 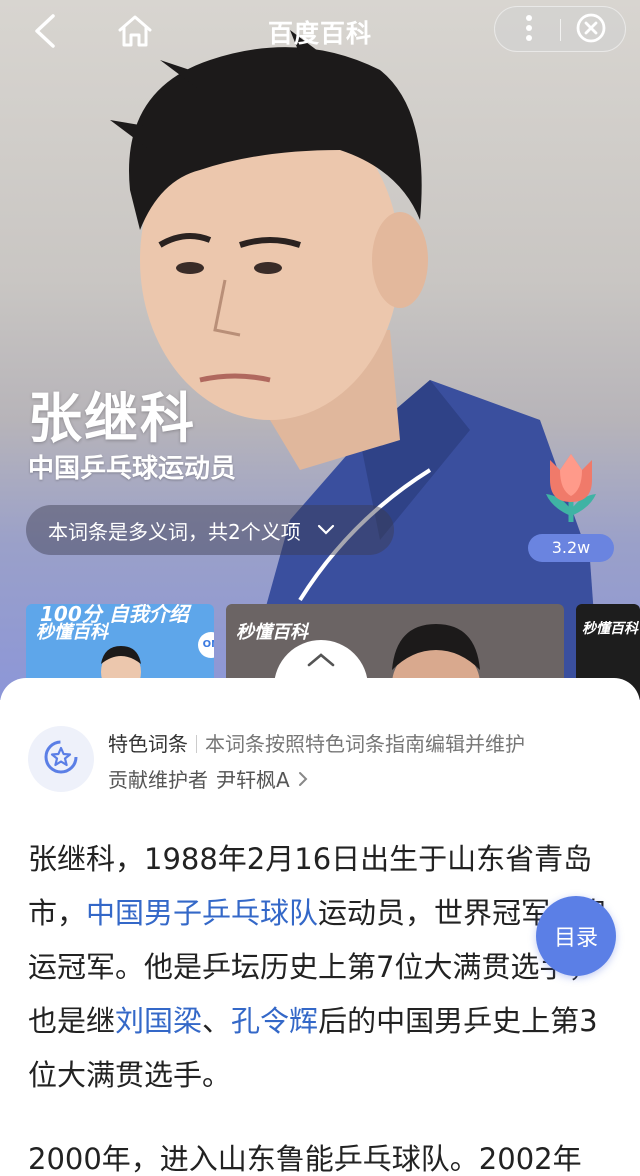 What do you see at coordinates (274, 1021) in the screenshot?
I see `link-kong-linghui: 孔令辉` at bounding box center [274, 1021].